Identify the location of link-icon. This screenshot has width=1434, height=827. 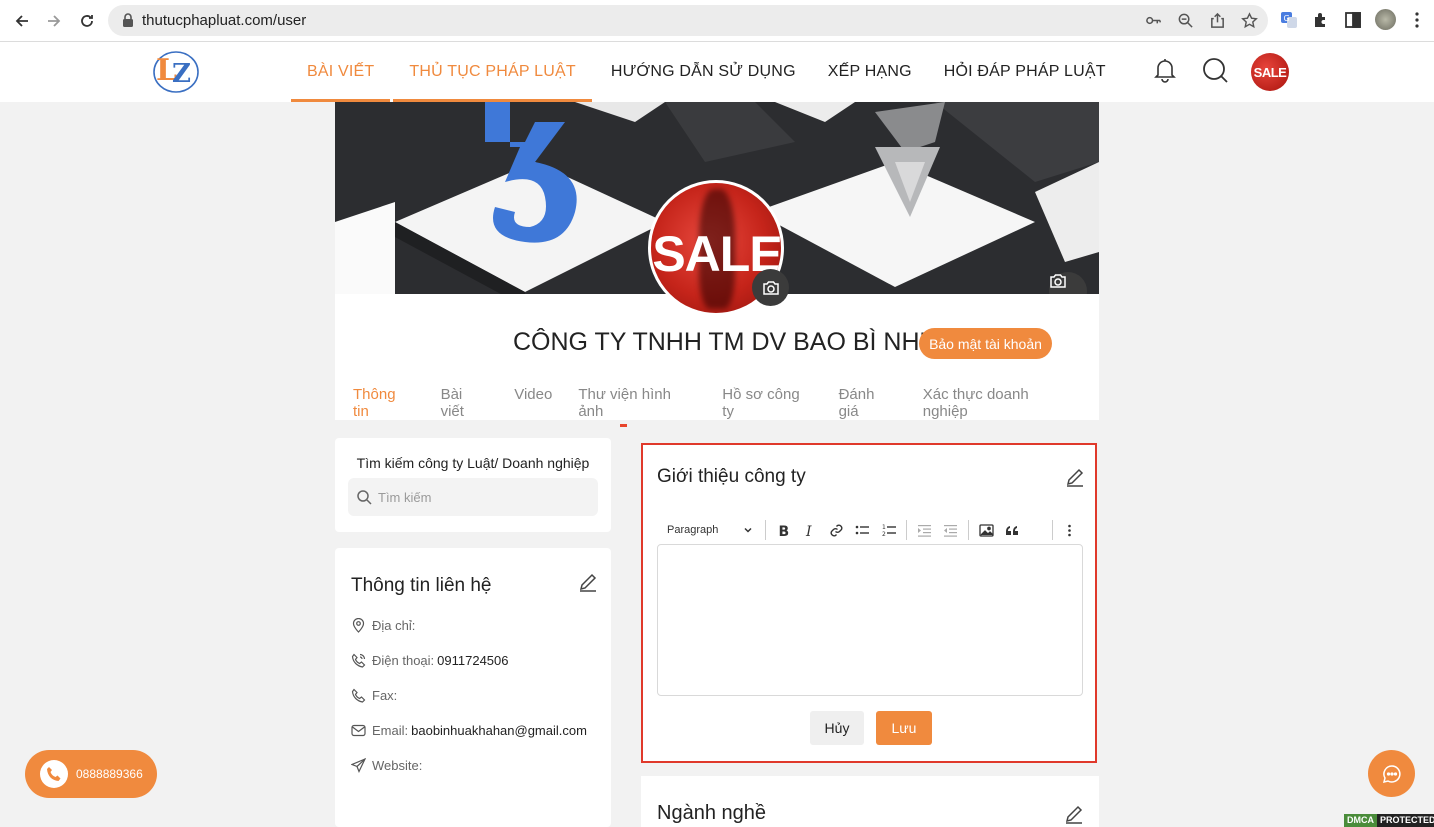
(836, 530).